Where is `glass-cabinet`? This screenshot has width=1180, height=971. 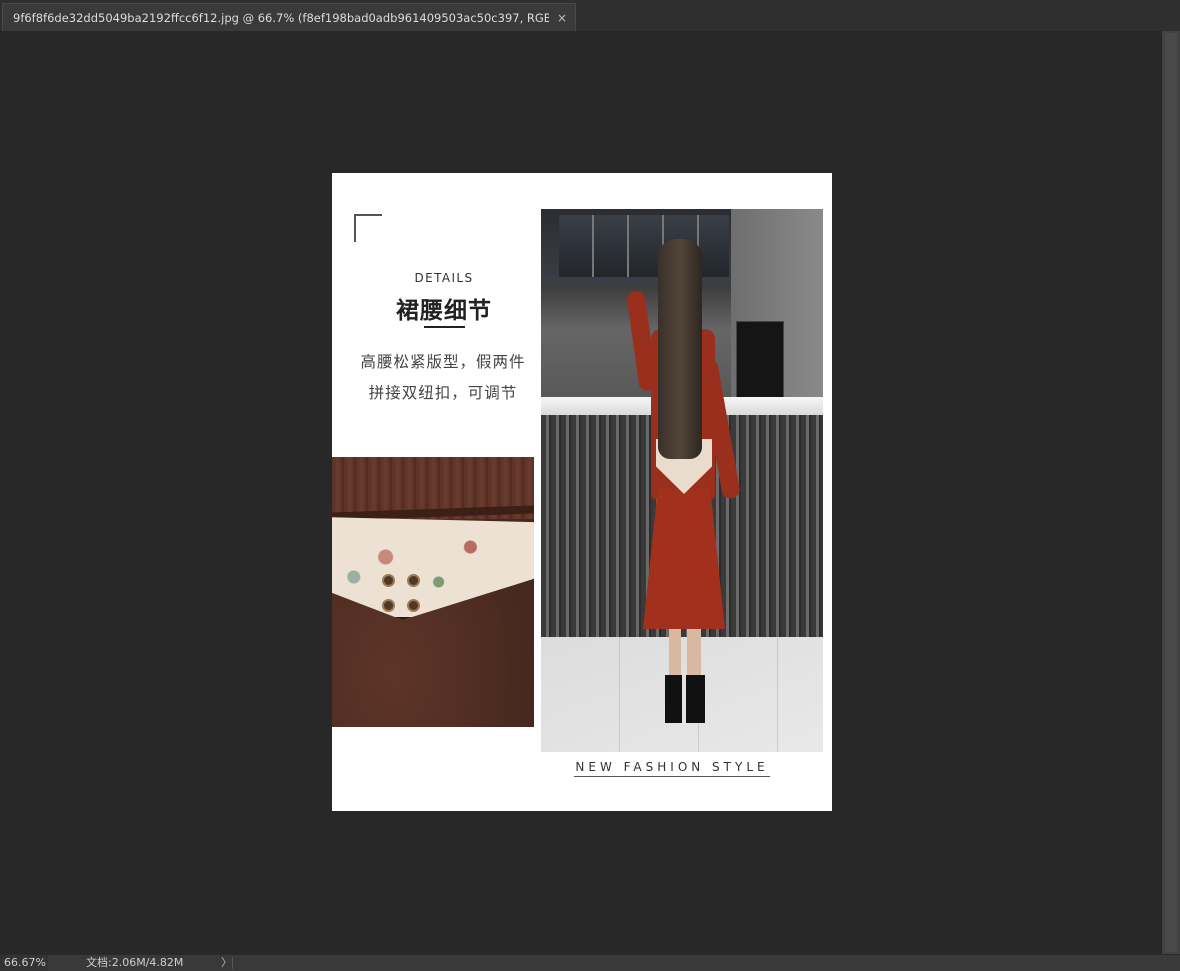
glass-cabinet is located at coordinates (636, 246).